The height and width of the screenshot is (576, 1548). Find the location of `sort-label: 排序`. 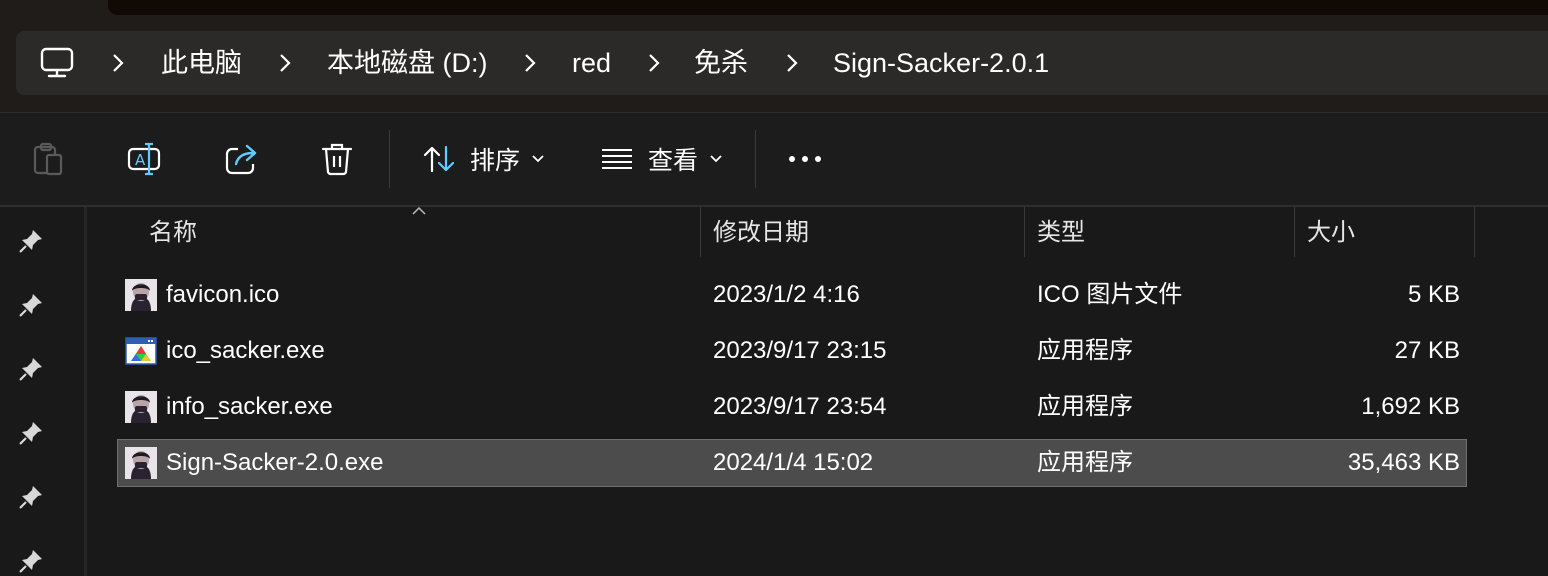

sort-label: 排序 is located at coordinates (495, 161).